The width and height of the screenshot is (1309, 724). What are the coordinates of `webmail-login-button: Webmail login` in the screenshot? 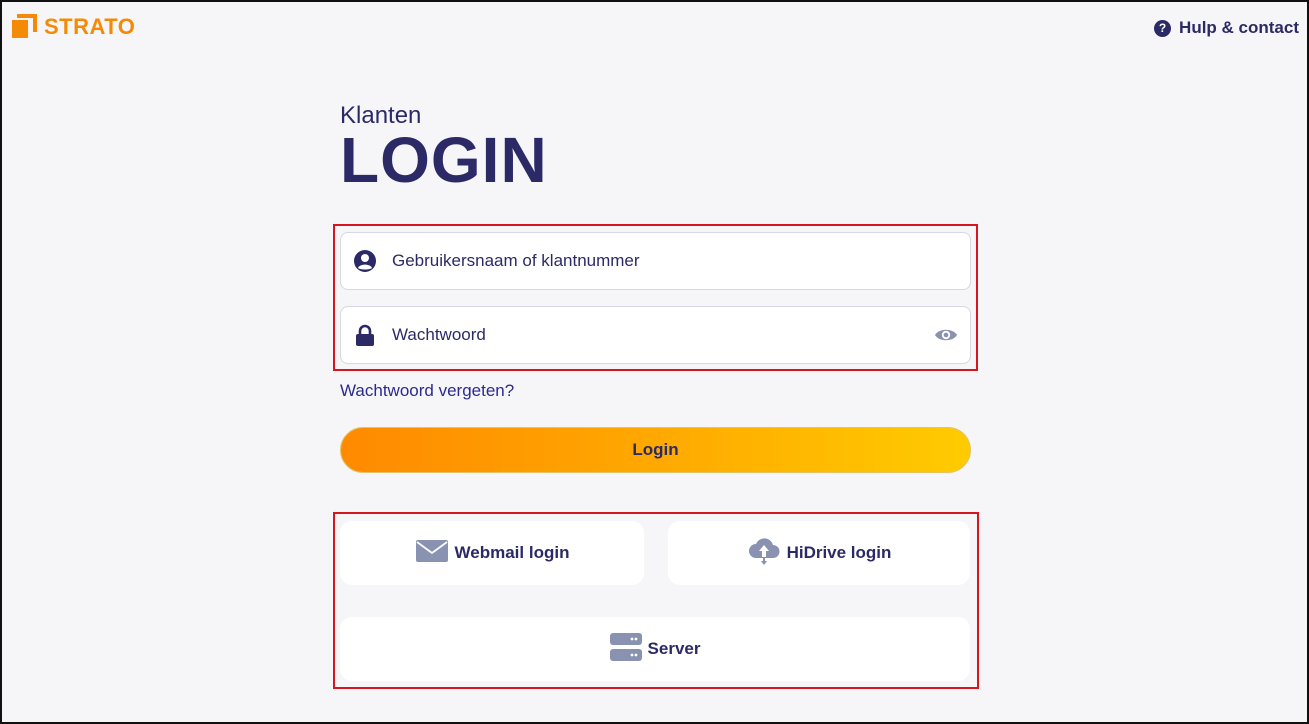 It's located at (492, 553).